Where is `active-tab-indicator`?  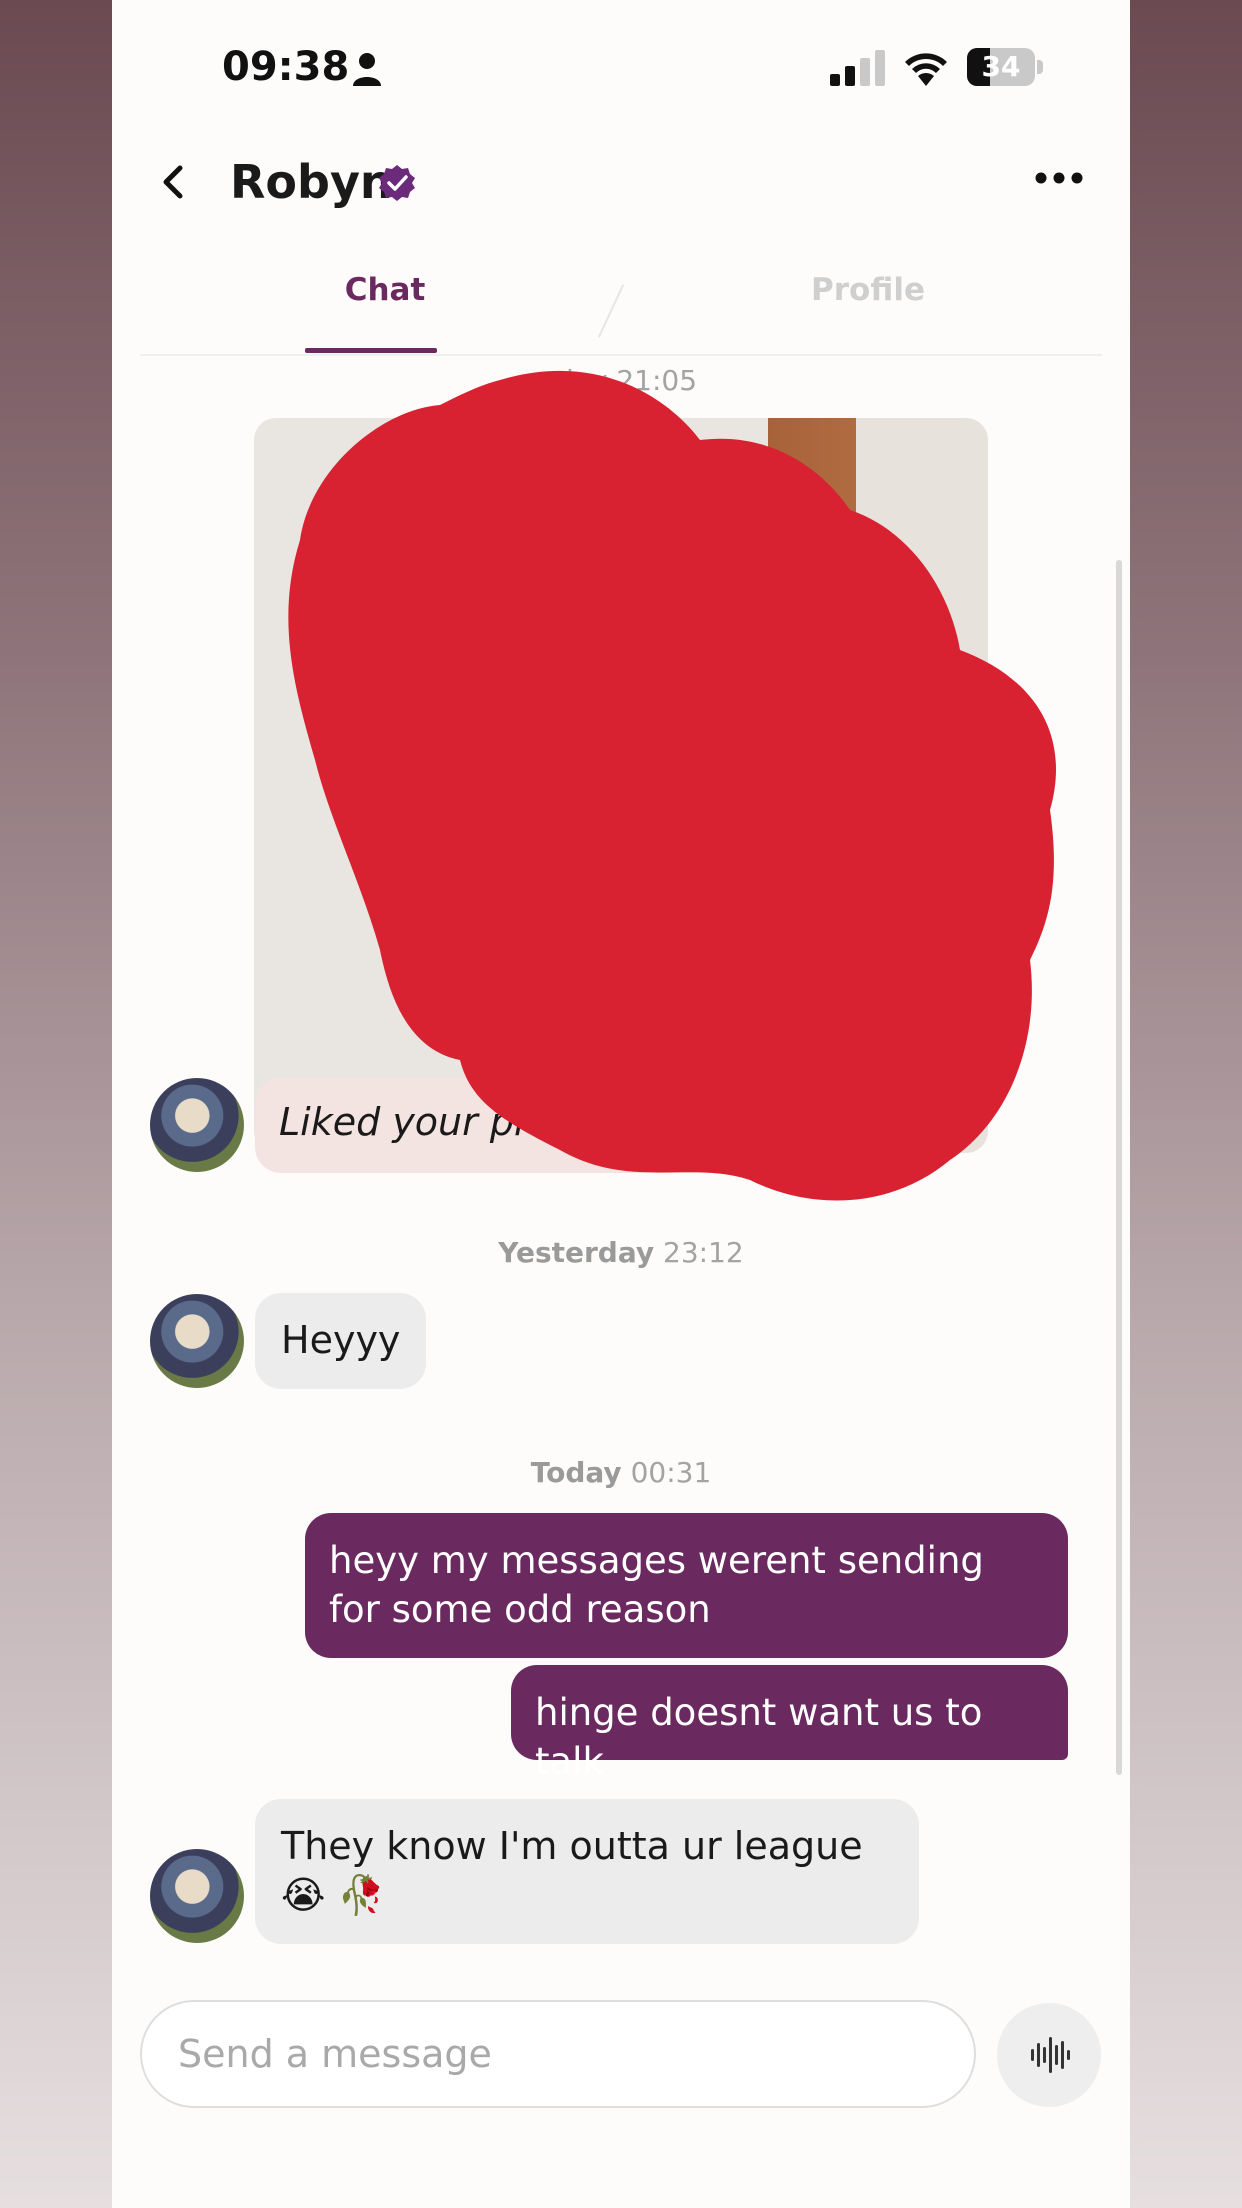 active-tab-indicator is located at coordinates (371, 350).